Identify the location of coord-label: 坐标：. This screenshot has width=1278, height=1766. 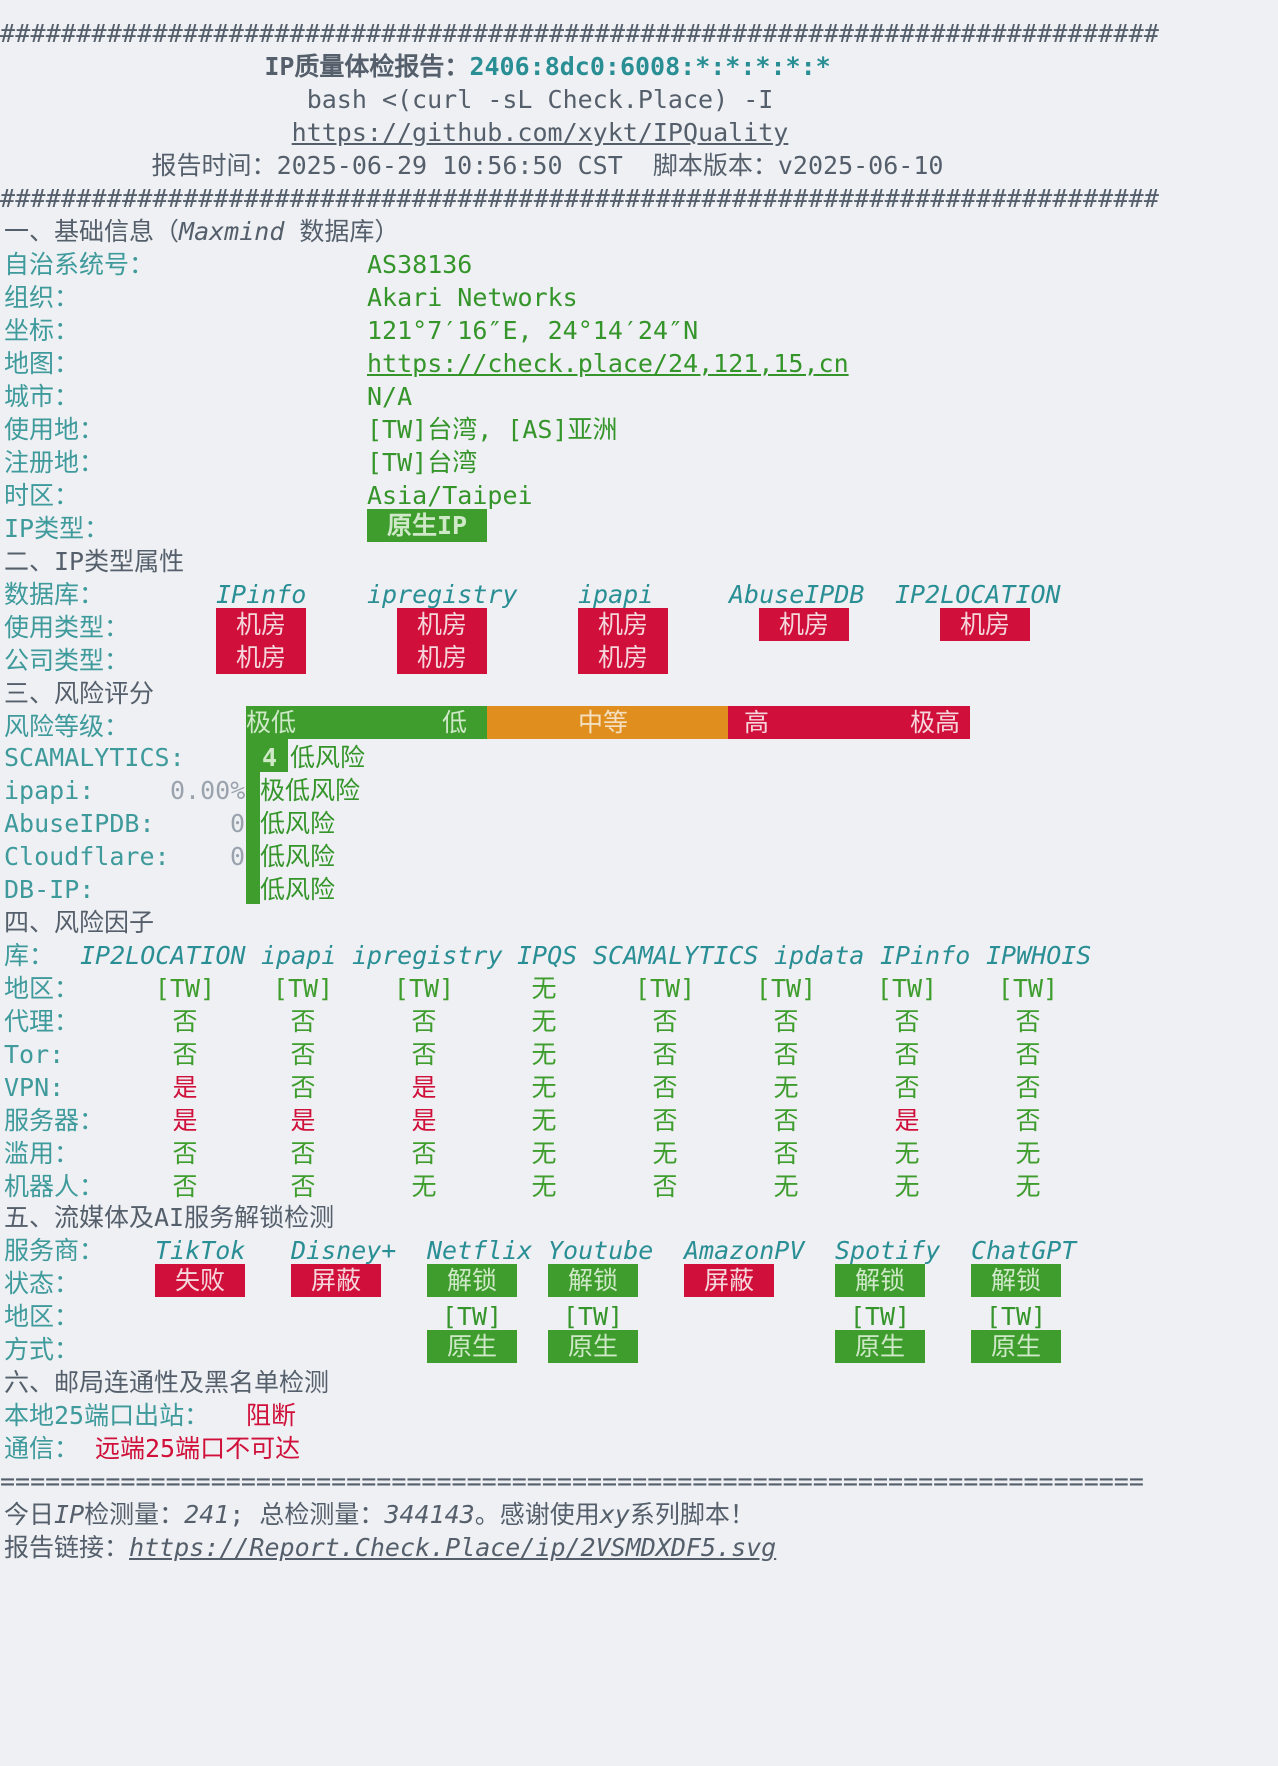
(42, 330).